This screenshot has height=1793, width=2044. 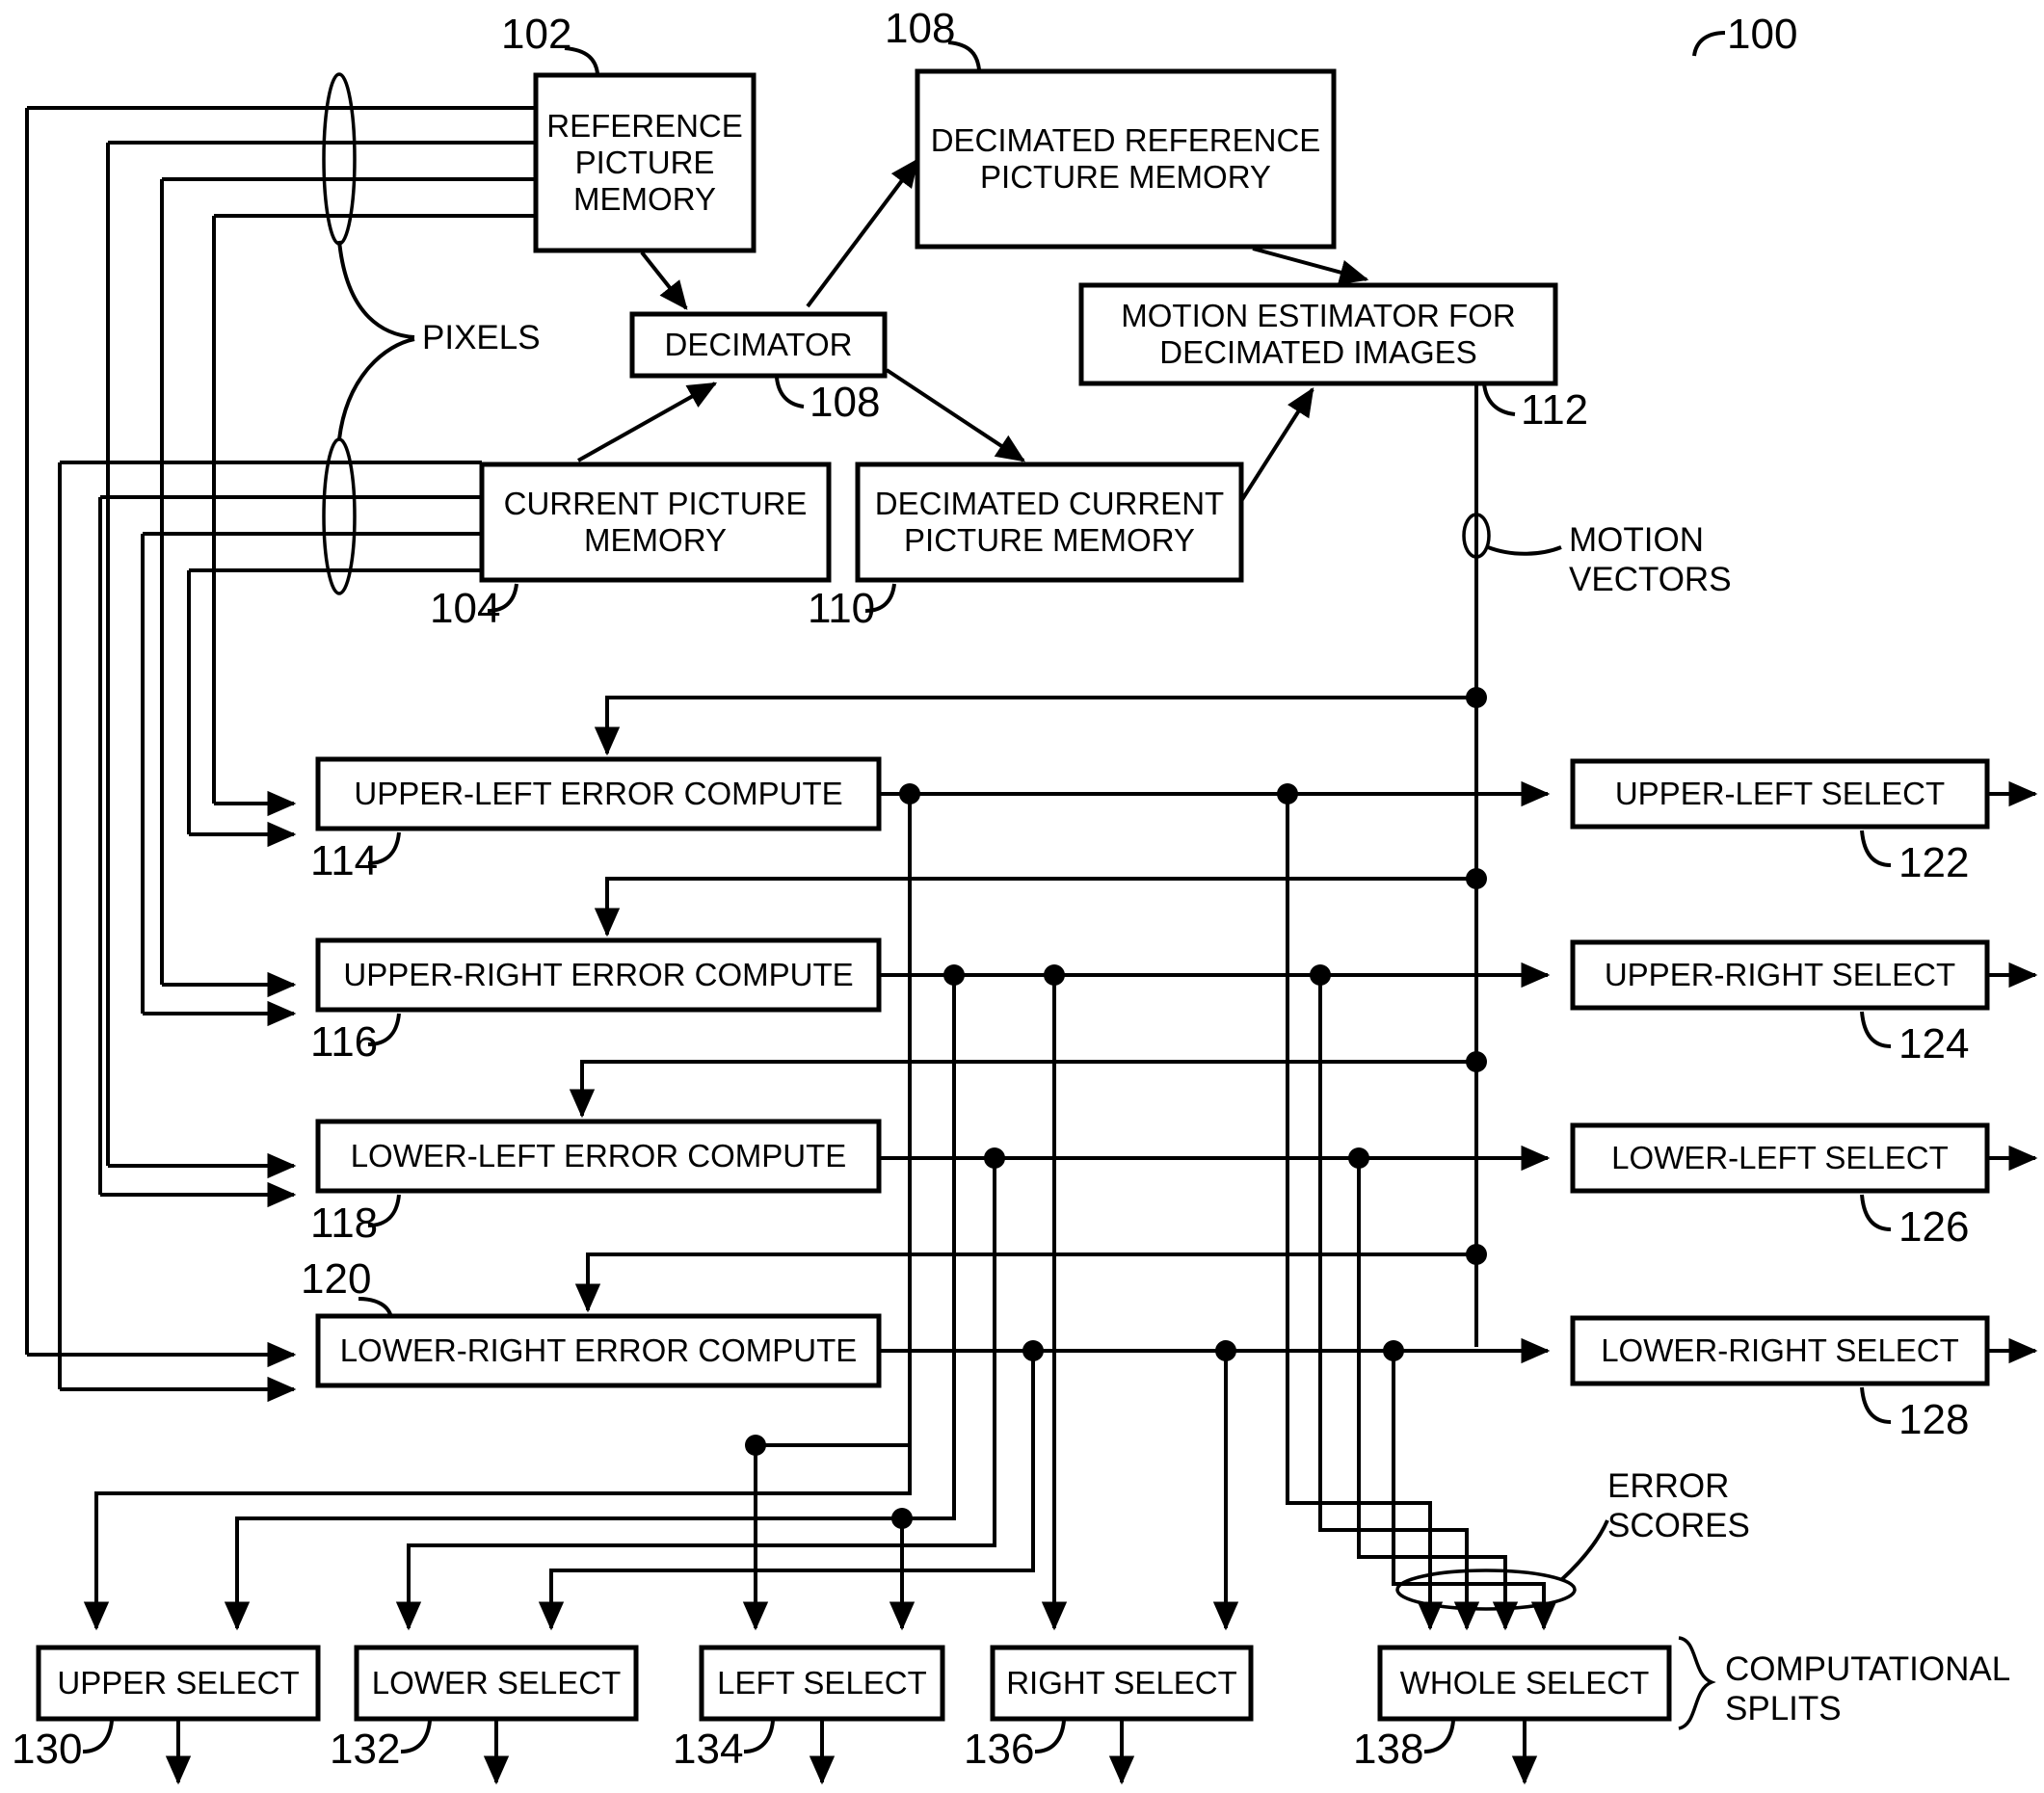 I want to click on annotation-error-scores: ERROR SCORES, so click(x=1678, y=1506).